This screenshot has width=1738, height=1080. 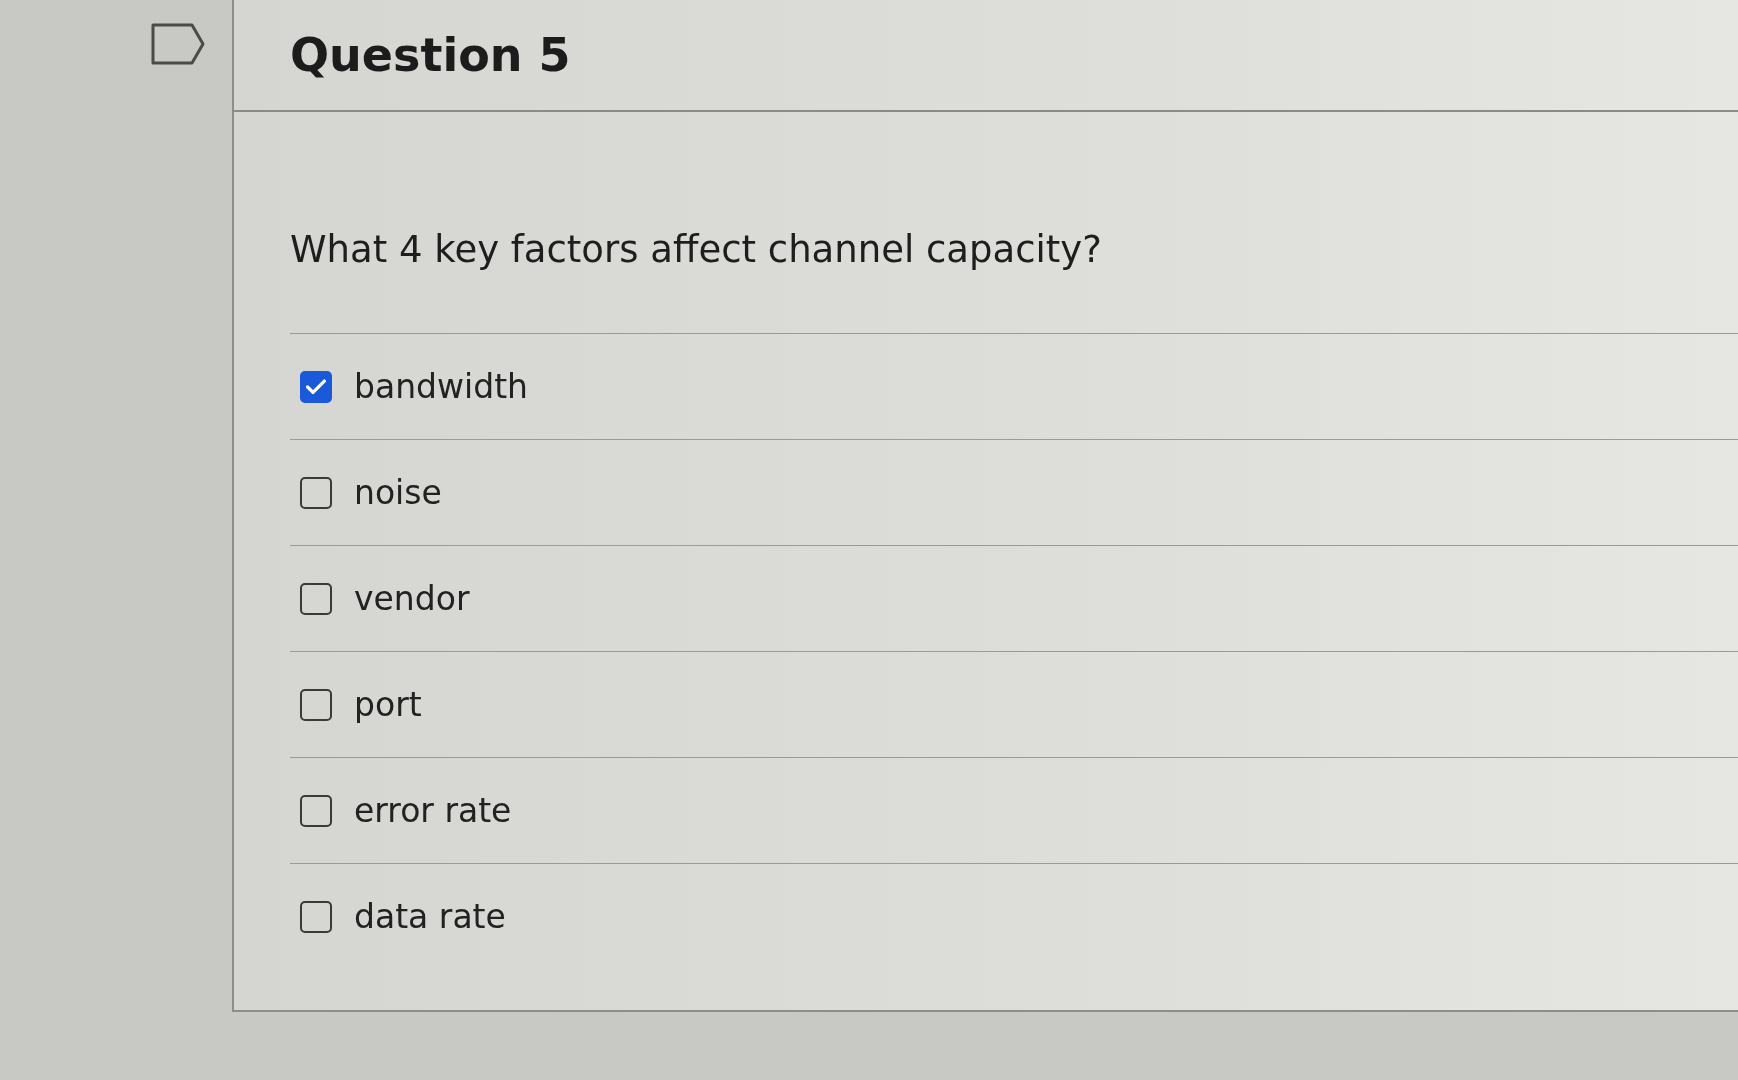 I want to click on check-icon, so click(x=316, y=386).